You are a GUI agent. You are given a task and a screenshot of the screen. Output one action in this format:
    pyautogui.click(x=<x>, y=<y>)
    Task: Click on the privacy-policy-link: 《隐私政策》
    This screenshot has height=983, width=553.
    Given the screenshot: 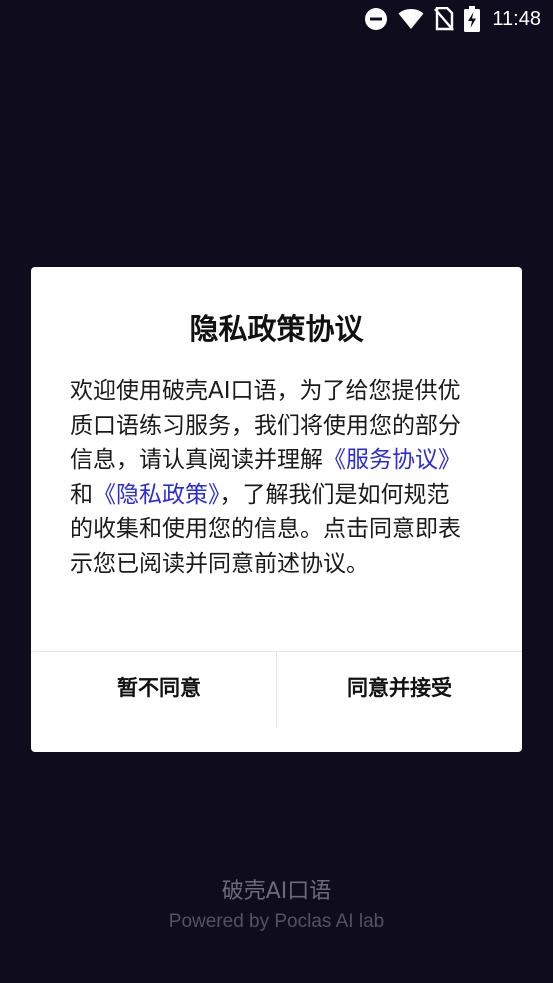 What is the action you would take?
    pyautogui.click(x=156, y=495)
    